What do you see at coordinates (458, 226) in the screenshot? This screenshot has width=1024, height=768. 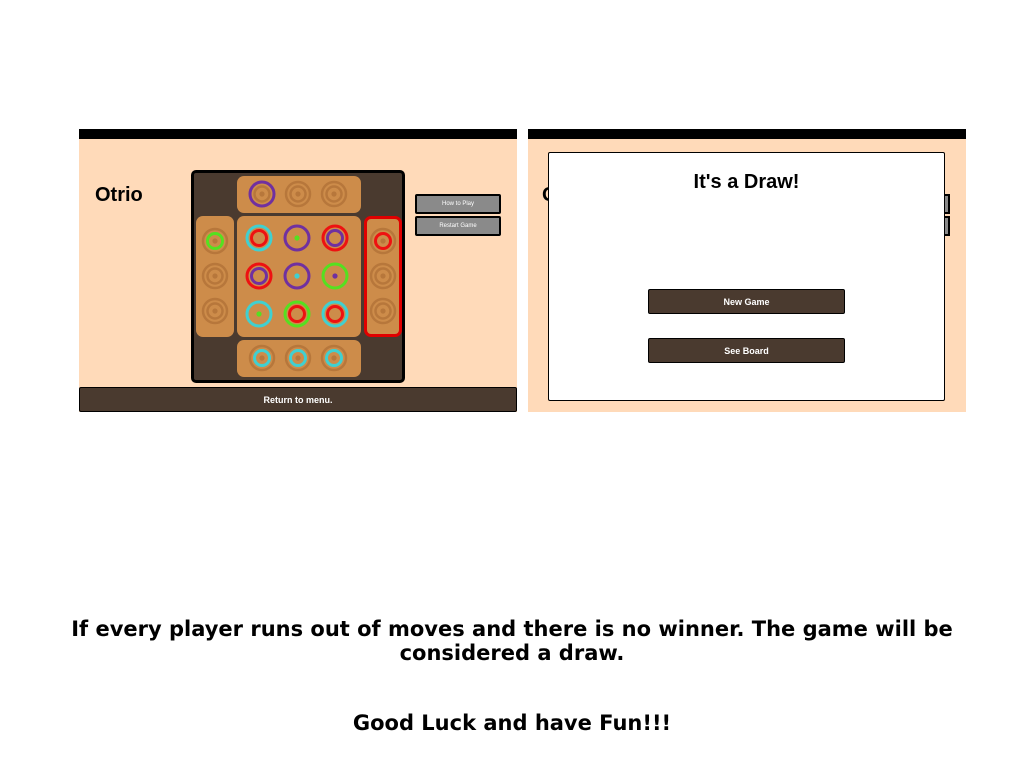 I see `restart-game-button: Restart Game` at bounding box center [458, 226].